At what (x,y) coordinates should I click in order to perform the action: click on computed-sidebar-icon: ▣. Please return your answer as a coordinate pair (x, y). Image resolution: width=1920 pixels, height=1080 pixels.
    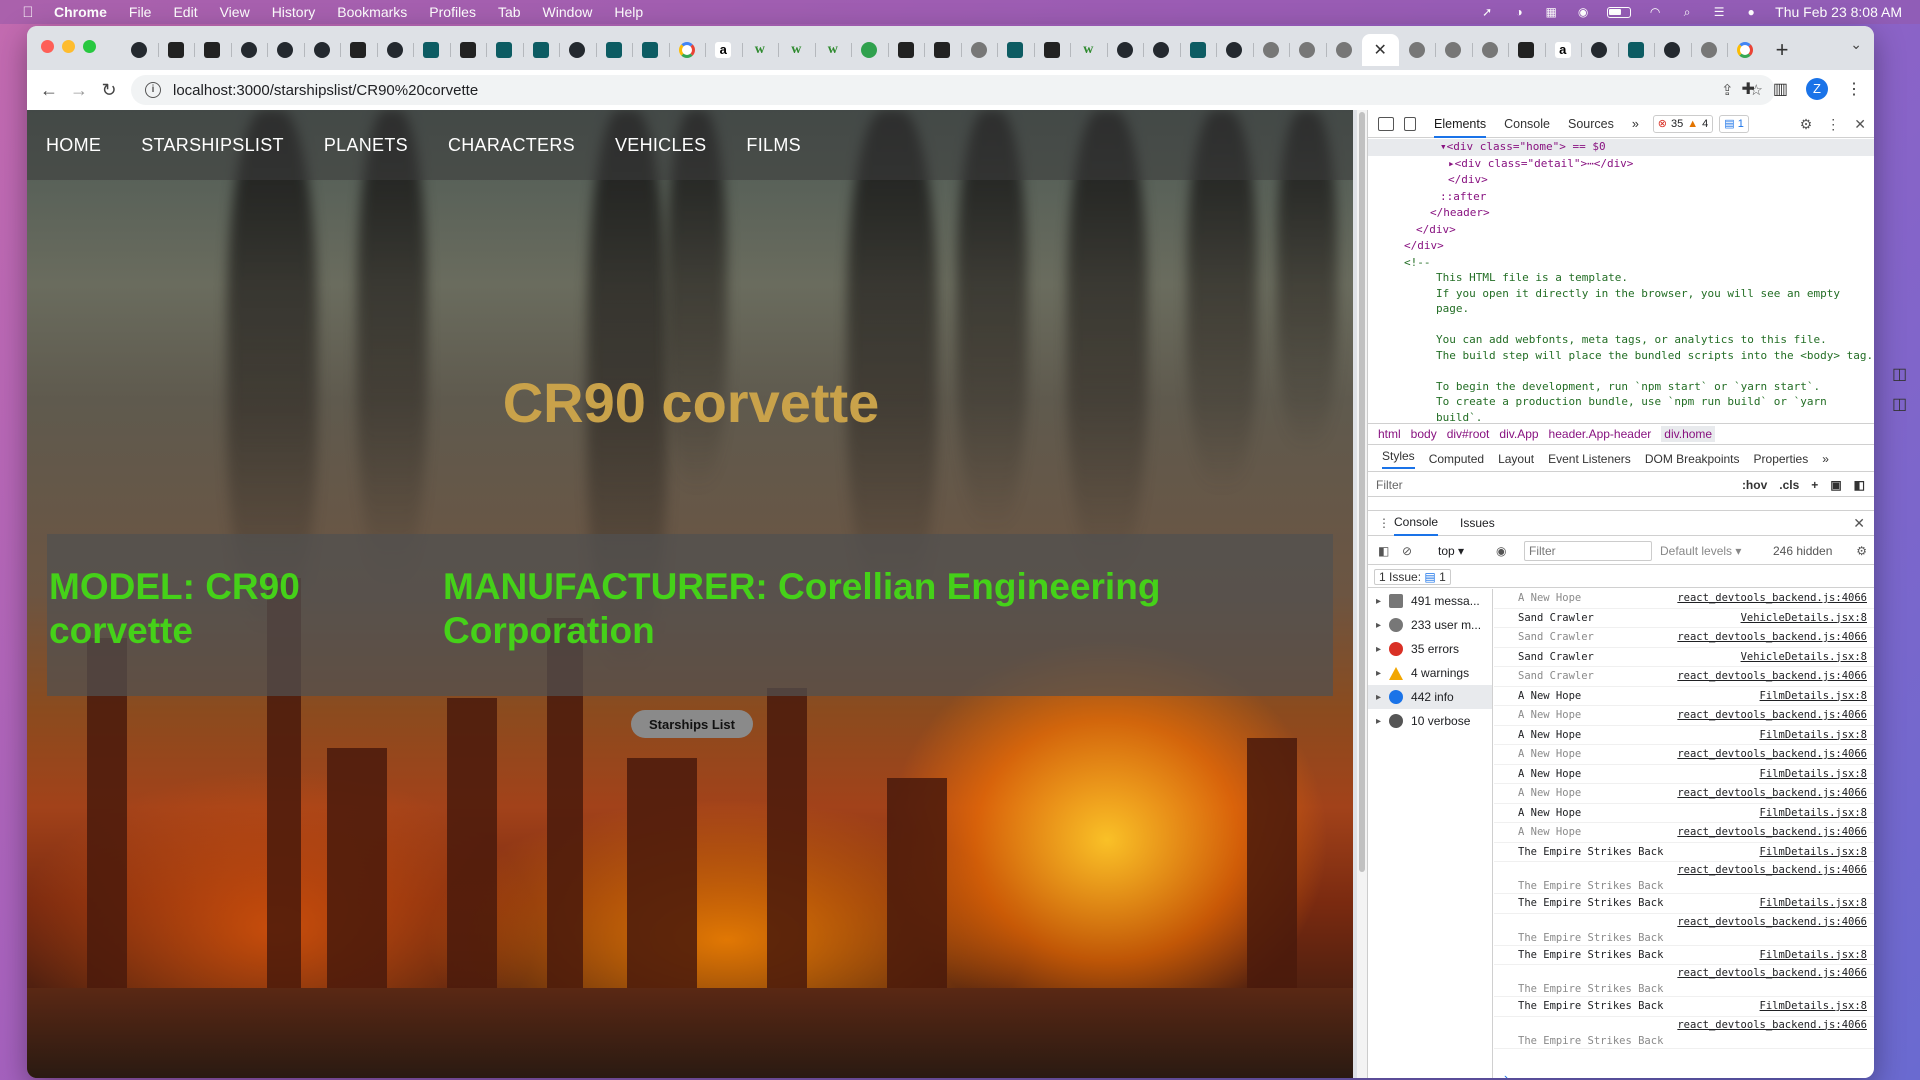
    Looking at the image, I should click on (1835, 485).